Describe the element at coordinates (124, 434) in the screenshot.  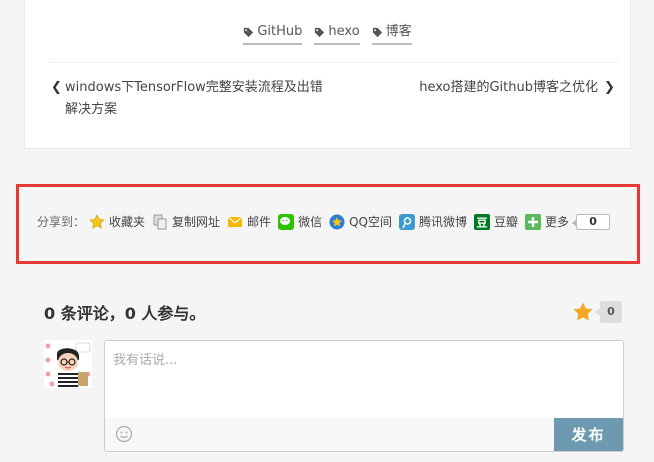
I see `emoji-icon` at that location.